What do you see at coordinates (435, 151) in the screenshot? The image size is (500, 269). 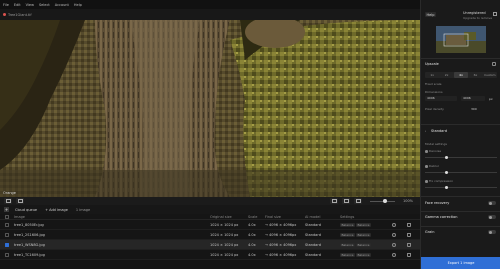 I see `denoise-label: Denoise` at bounding box center [435, 151].